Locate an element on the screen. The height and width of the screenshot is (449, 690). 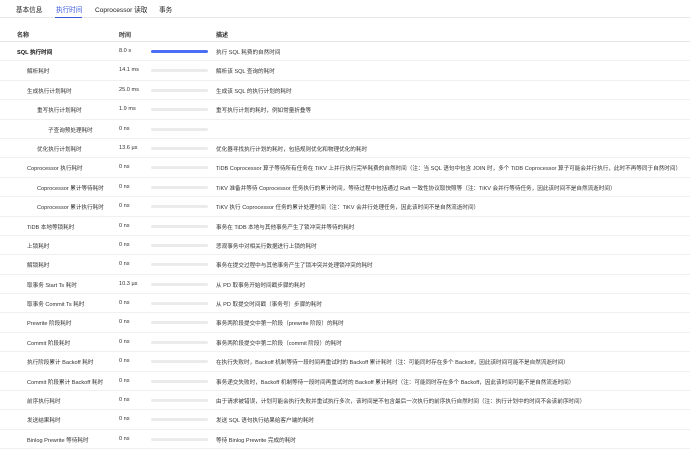
table-row: 取事务 Start Ts 耗时 10.3 µs 从 PD 取事务开始时间戳步骤的耗时 is located at coordinates (345, 285).